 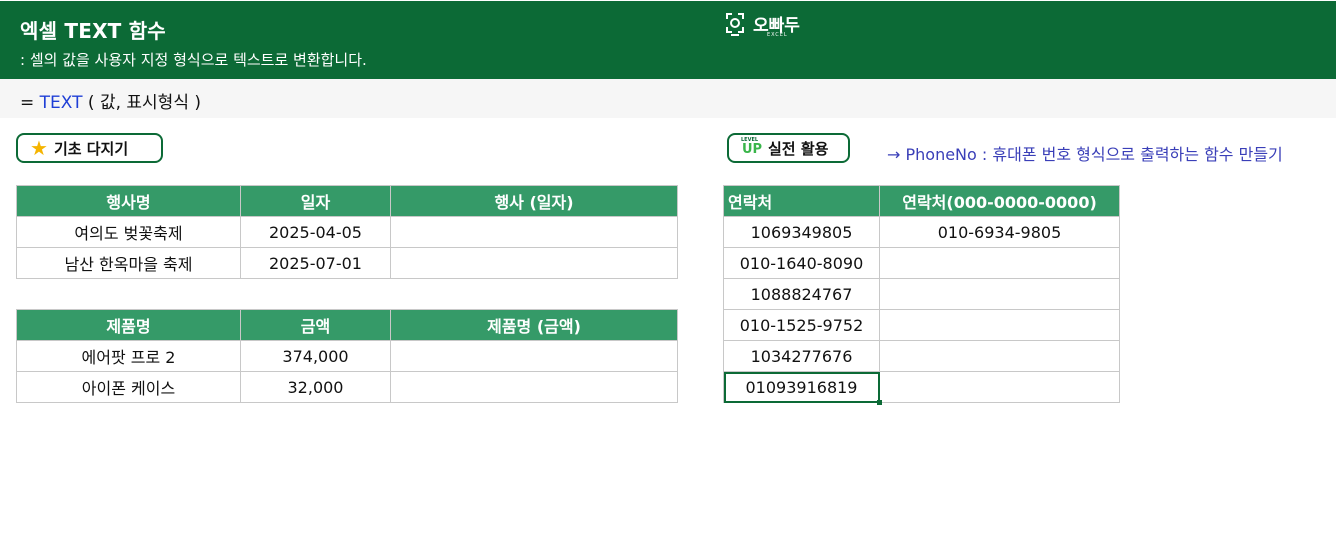 I want to click on formula-syntax: = TEXT ( 값, 표시형식 ), so click(x=110, y=100).